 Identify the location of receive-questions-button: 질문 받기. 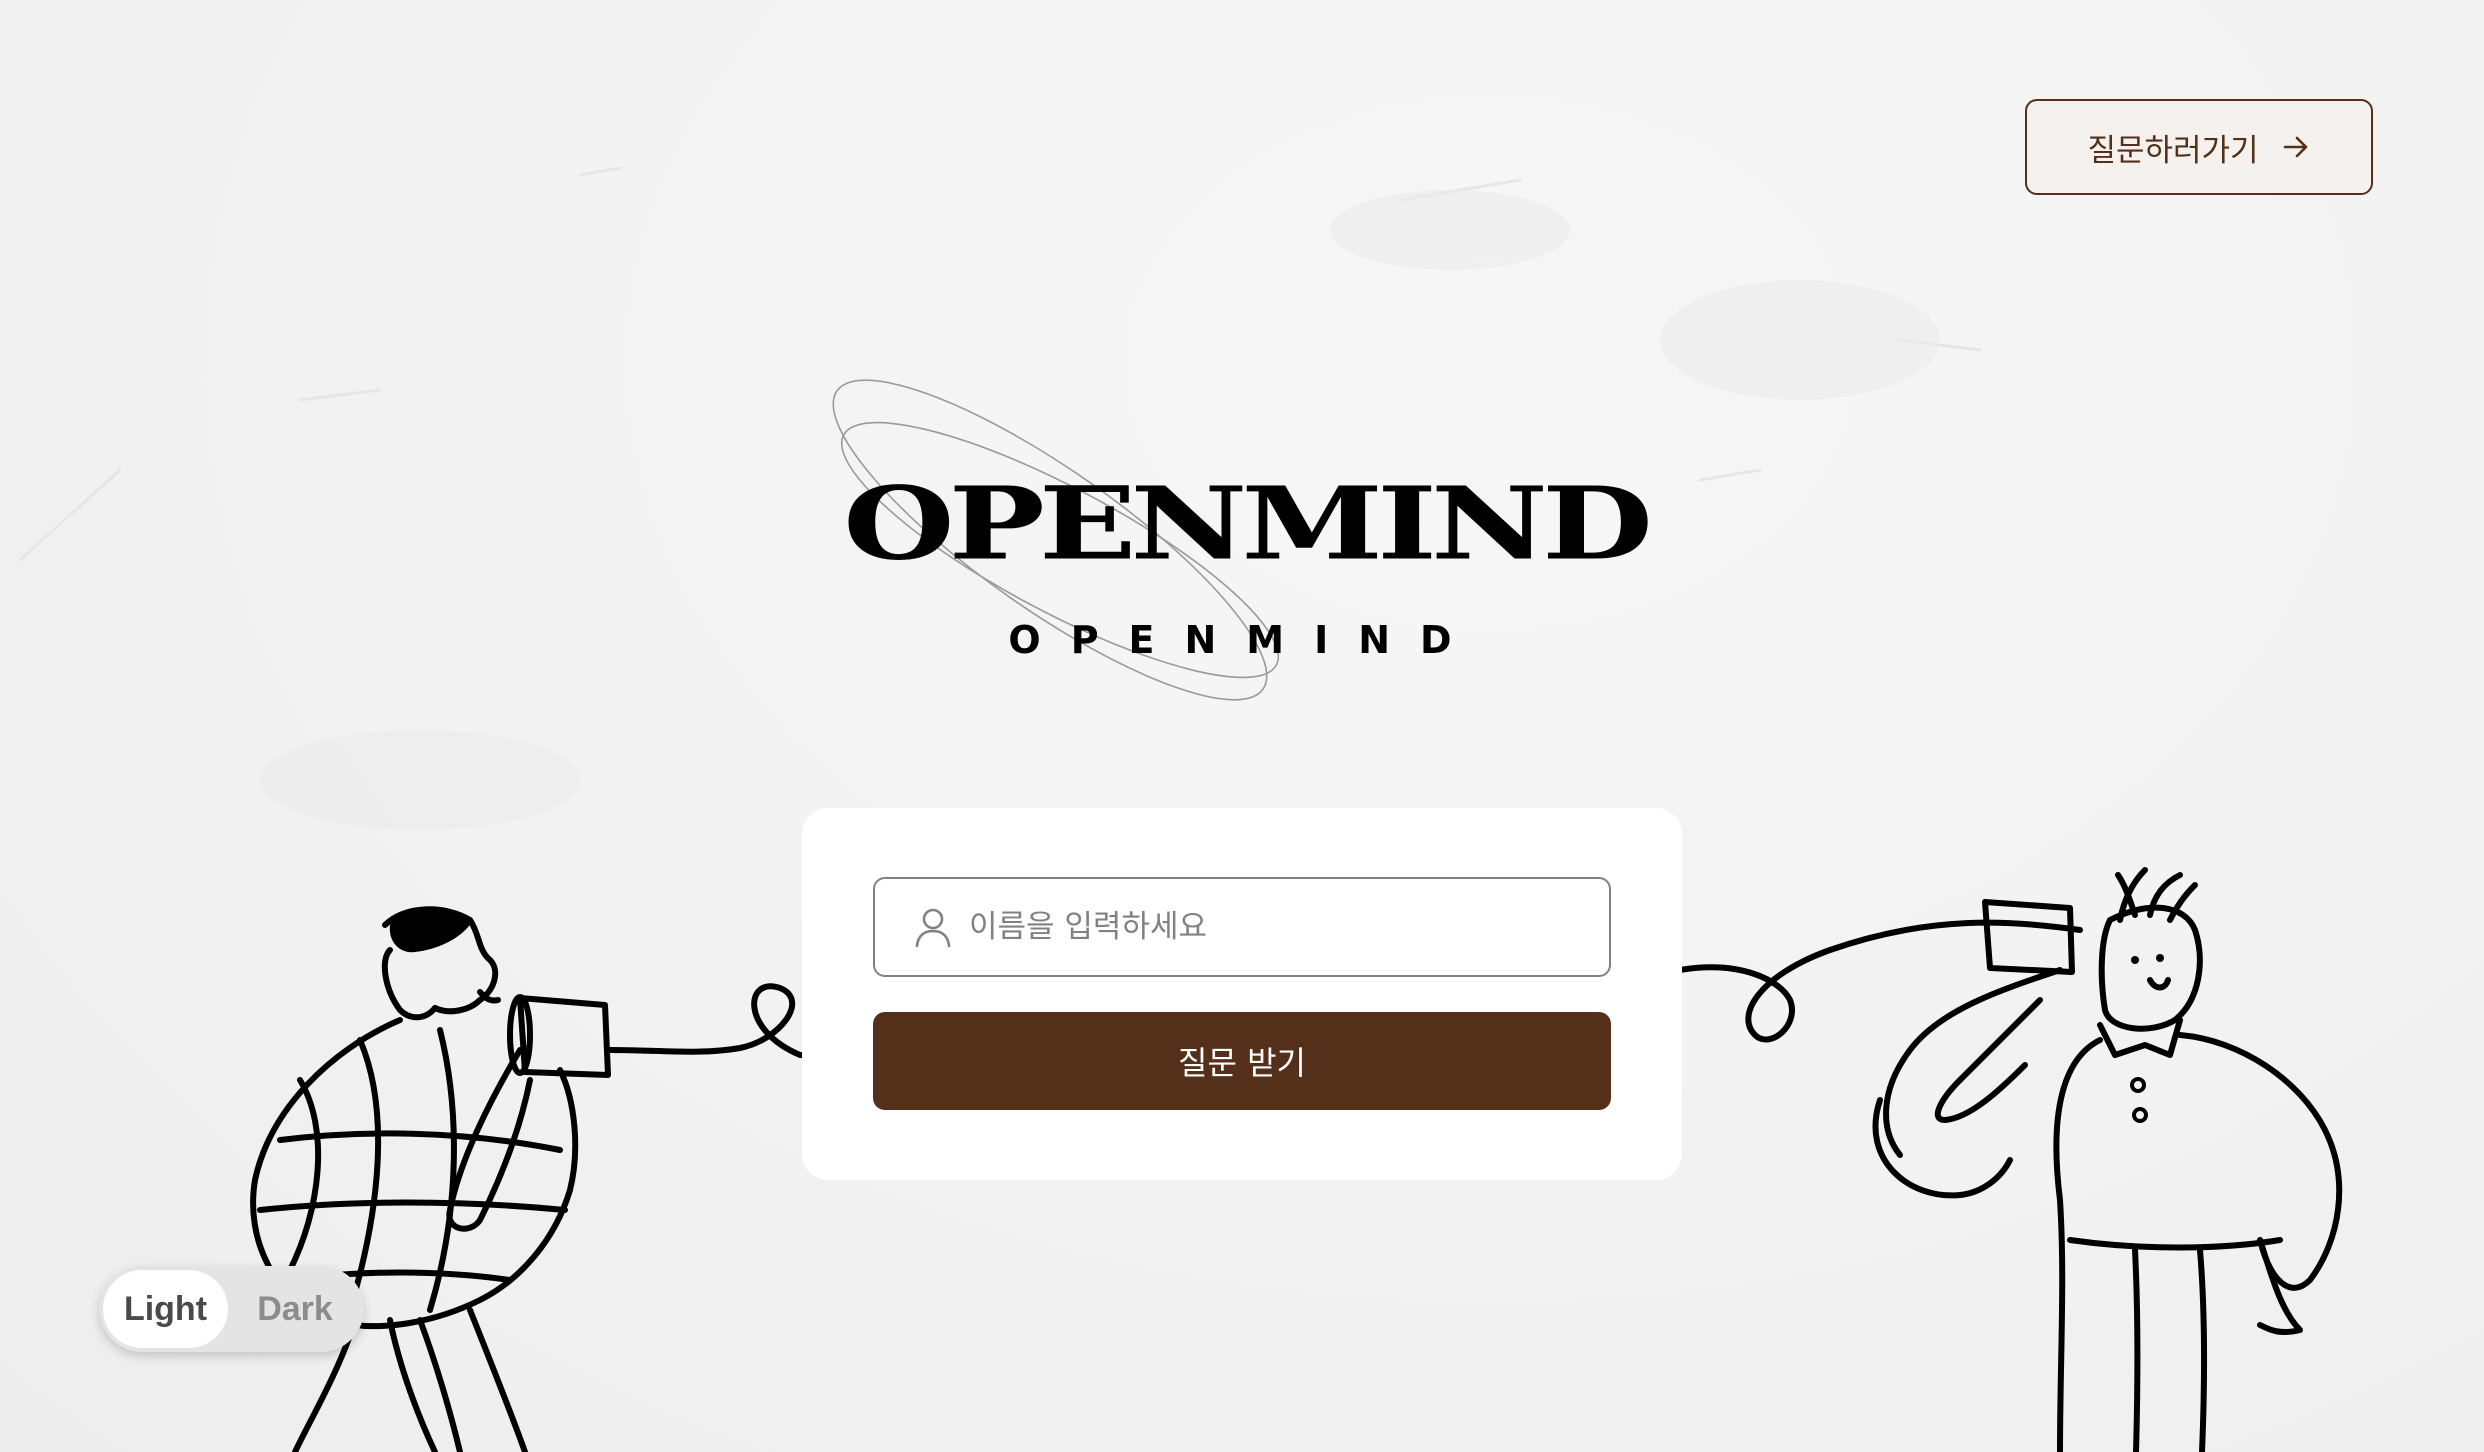
(1242, 1061).